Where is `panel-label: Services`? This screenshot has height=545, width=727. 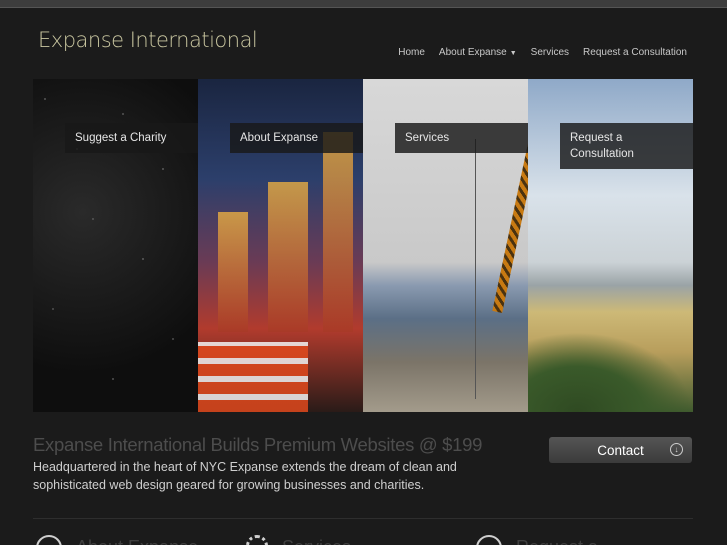 panel-label: Services is located at coordinates (461, 138).